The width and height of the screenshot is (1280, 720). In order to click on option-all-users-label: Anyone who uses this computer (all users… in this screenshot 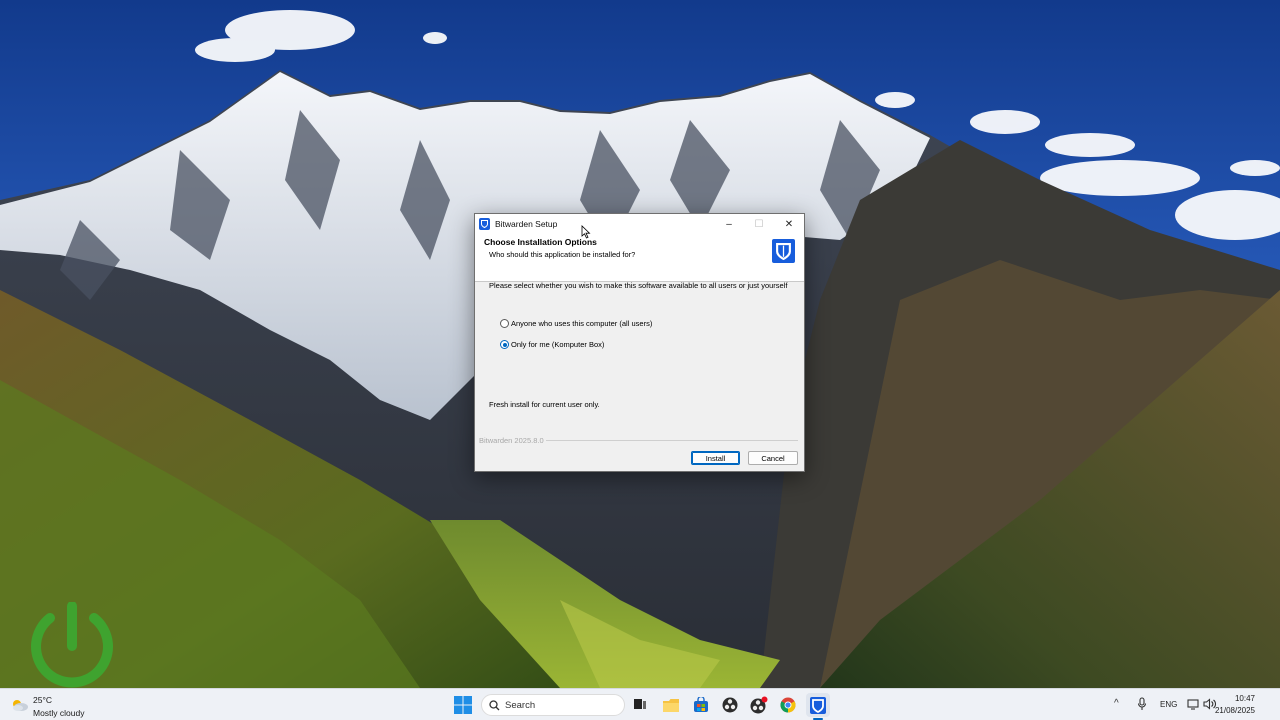, I will do `click(581, 323)`.